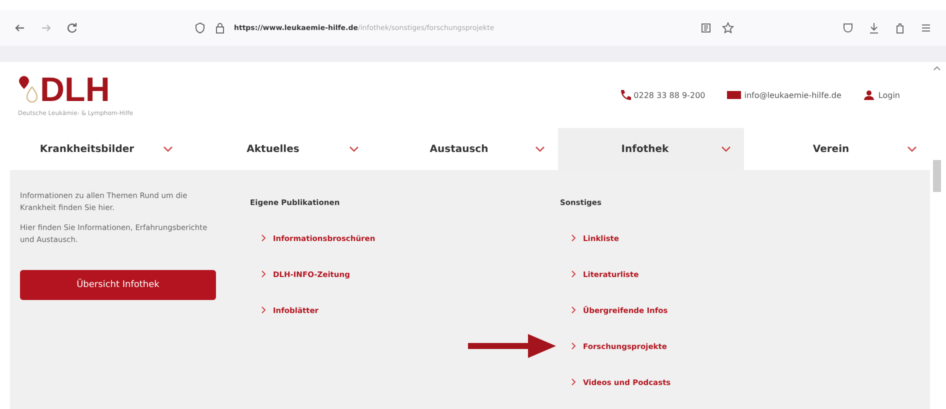 This screenshot has width=946, height=409. What do you see at coordinates (670, 95) in the screenshot?
I see `phone-number: 0228 33 88 9-200` at bounding box center [670, 95].